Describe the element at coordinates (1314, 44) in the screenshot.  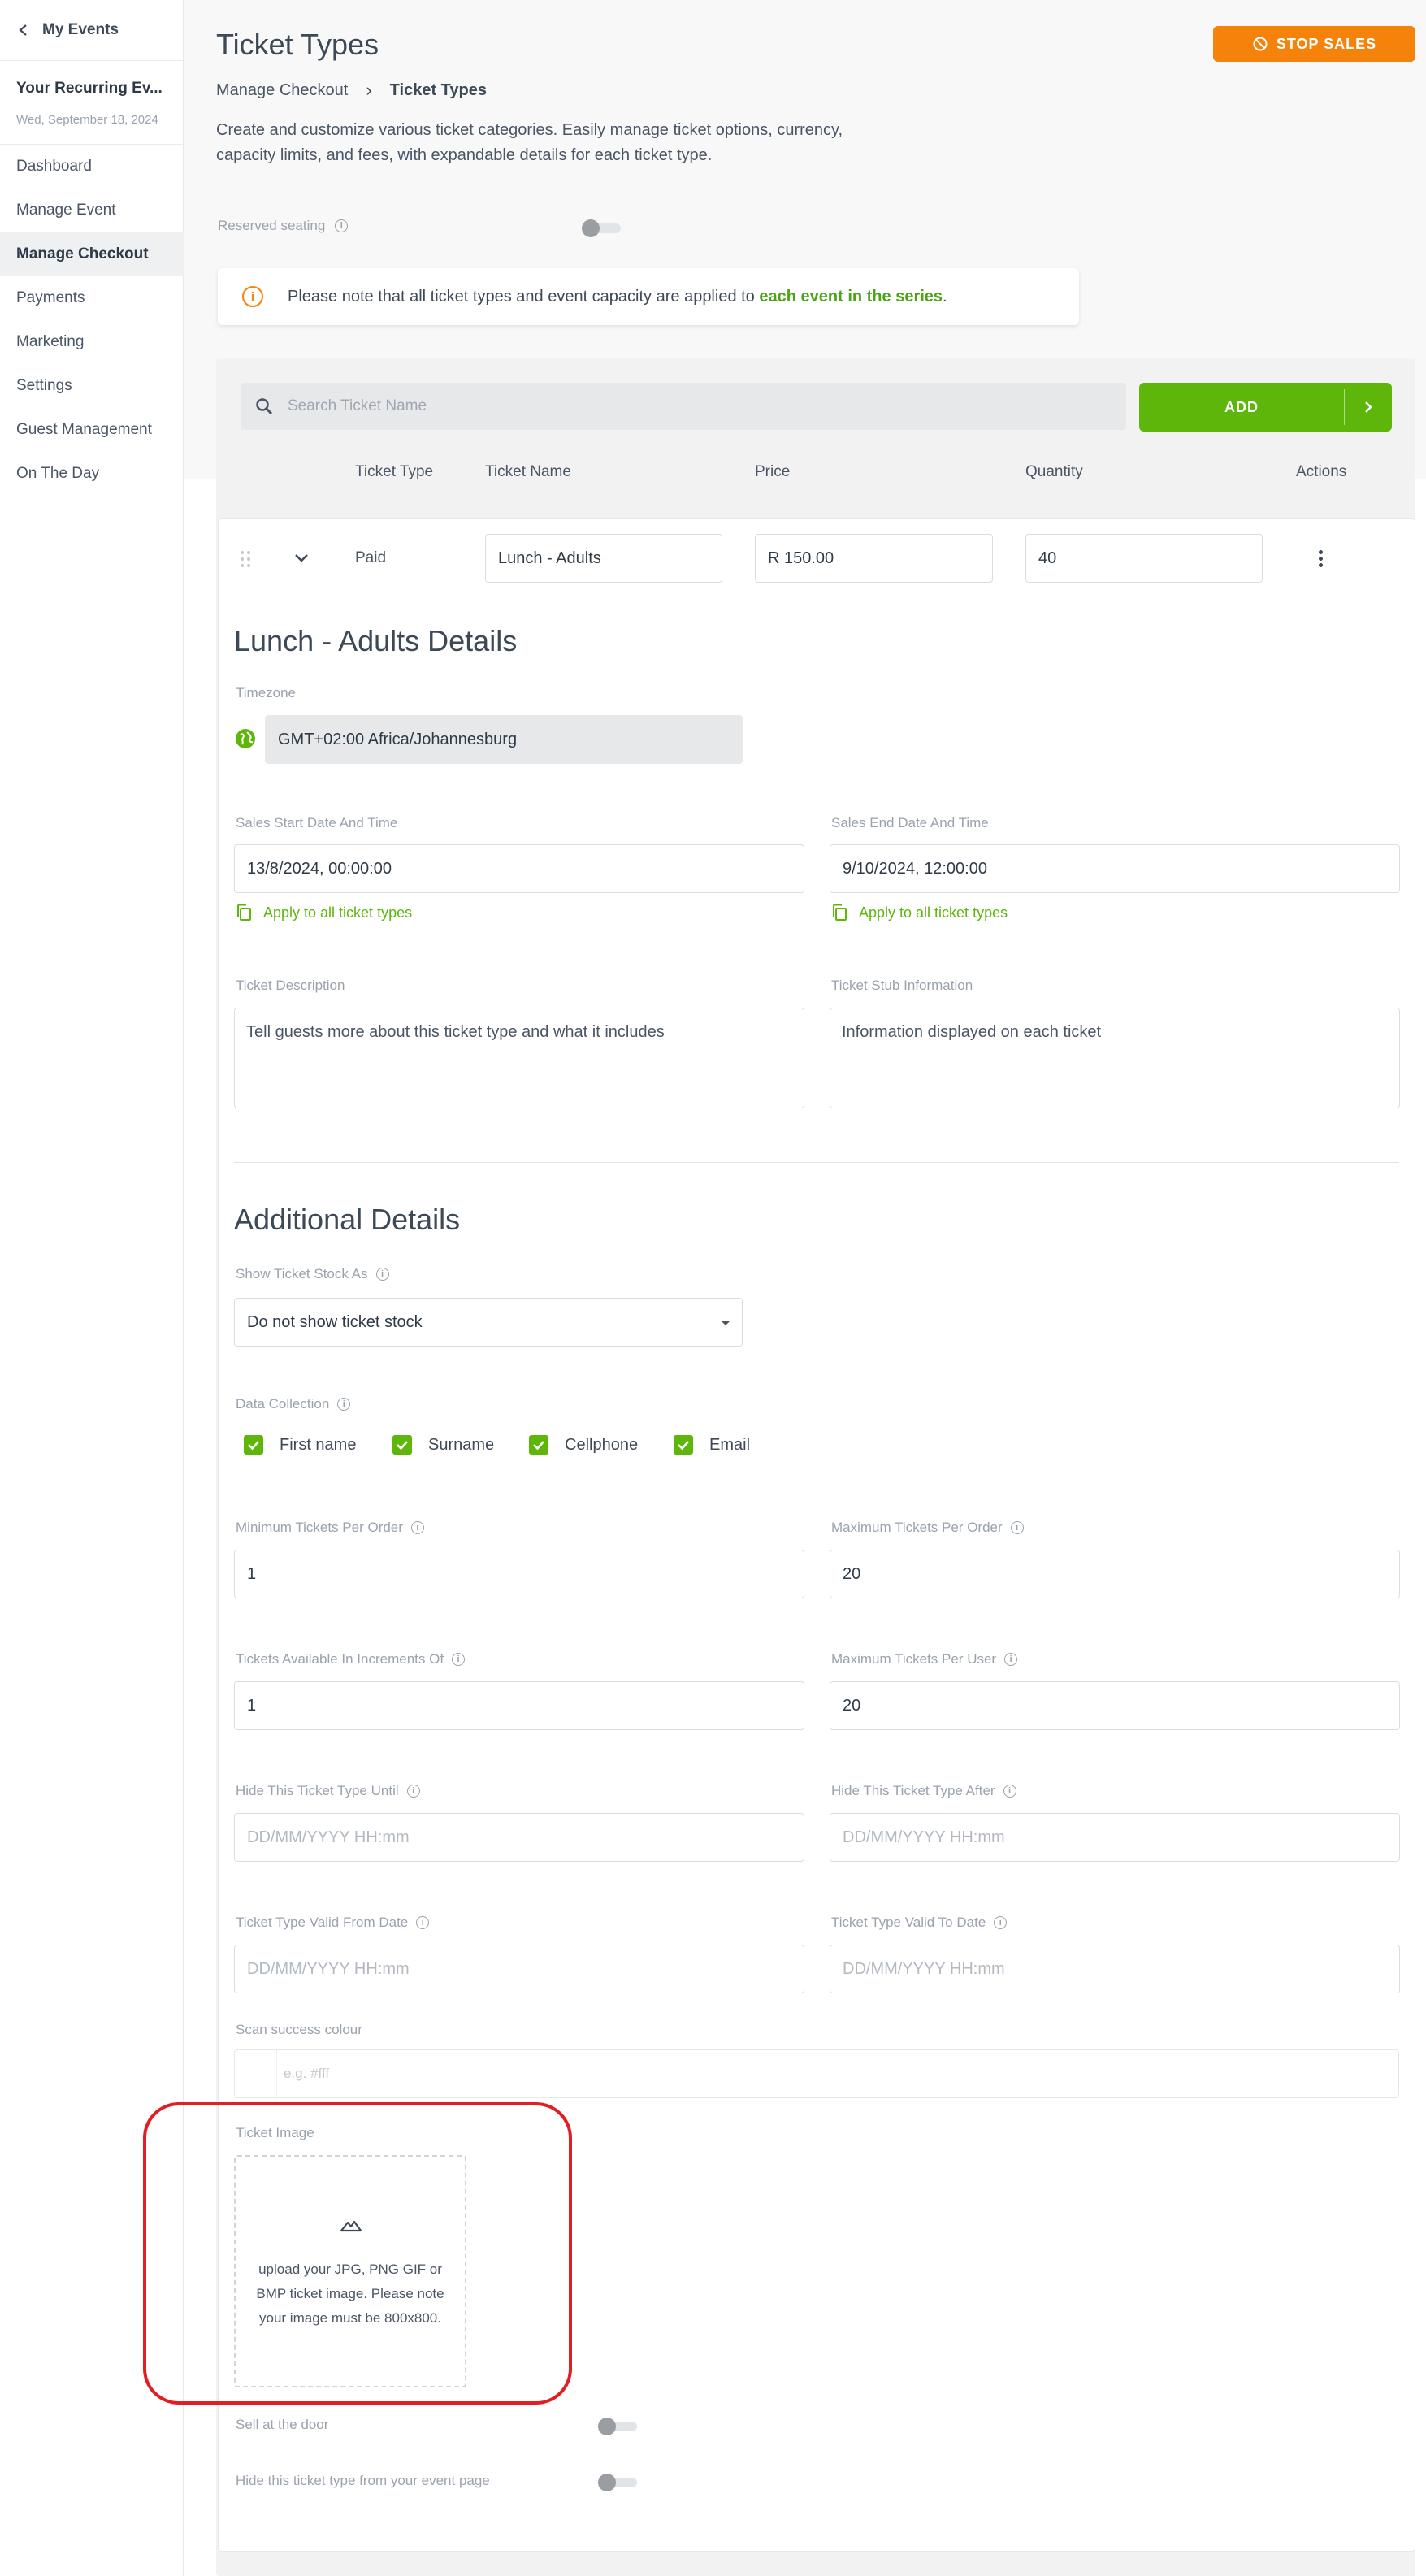
I see `stop-sales-button: STOP SALES` at that location.